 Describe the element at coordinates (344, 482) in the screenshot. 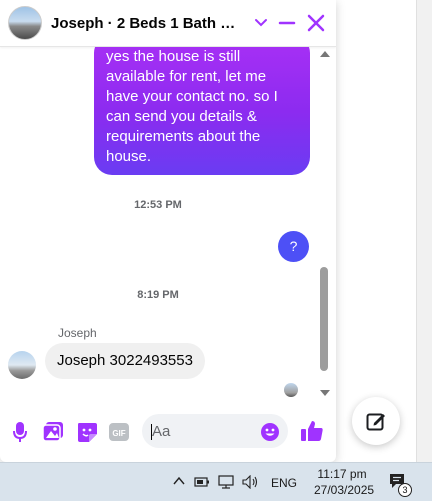

I see `clock: 11:17 pm 27/03/2025` at that location.